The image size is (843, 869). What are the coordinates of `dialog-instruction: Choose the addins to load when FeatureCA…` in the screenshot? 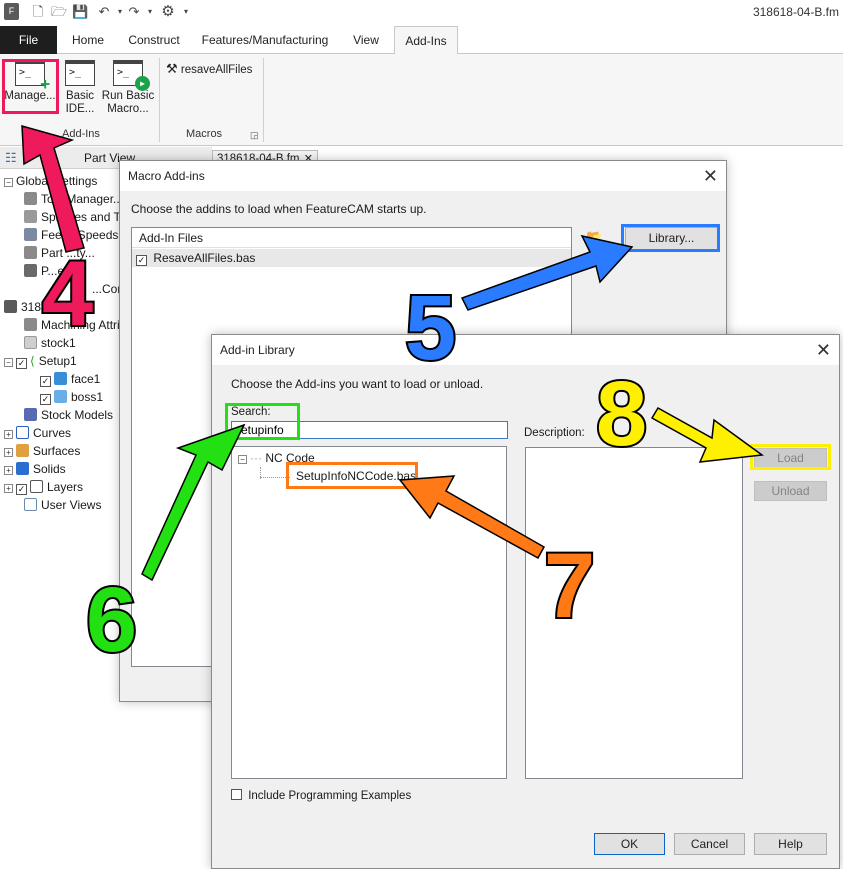 It's located at (279, 209).